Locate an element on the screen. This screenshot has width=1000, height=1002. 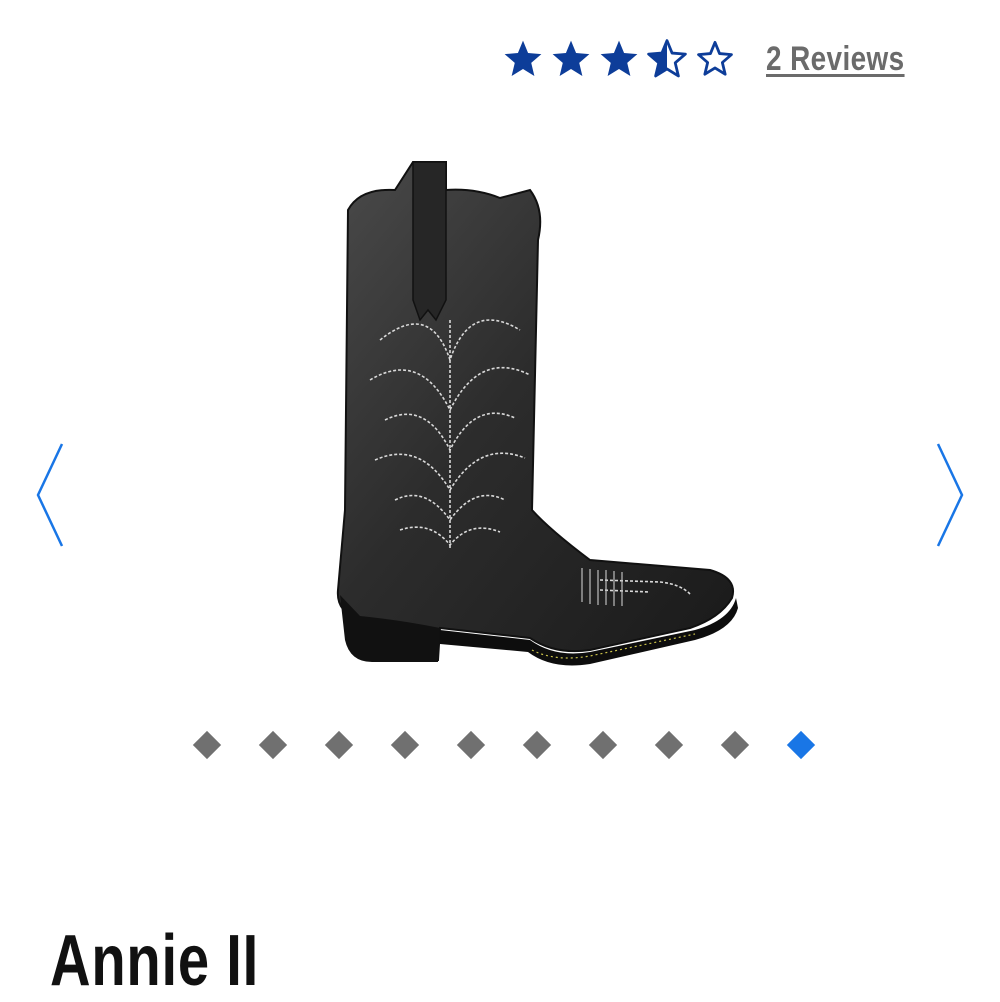
reviews-link: 2 Reviews is located at coordinates (844, 59).